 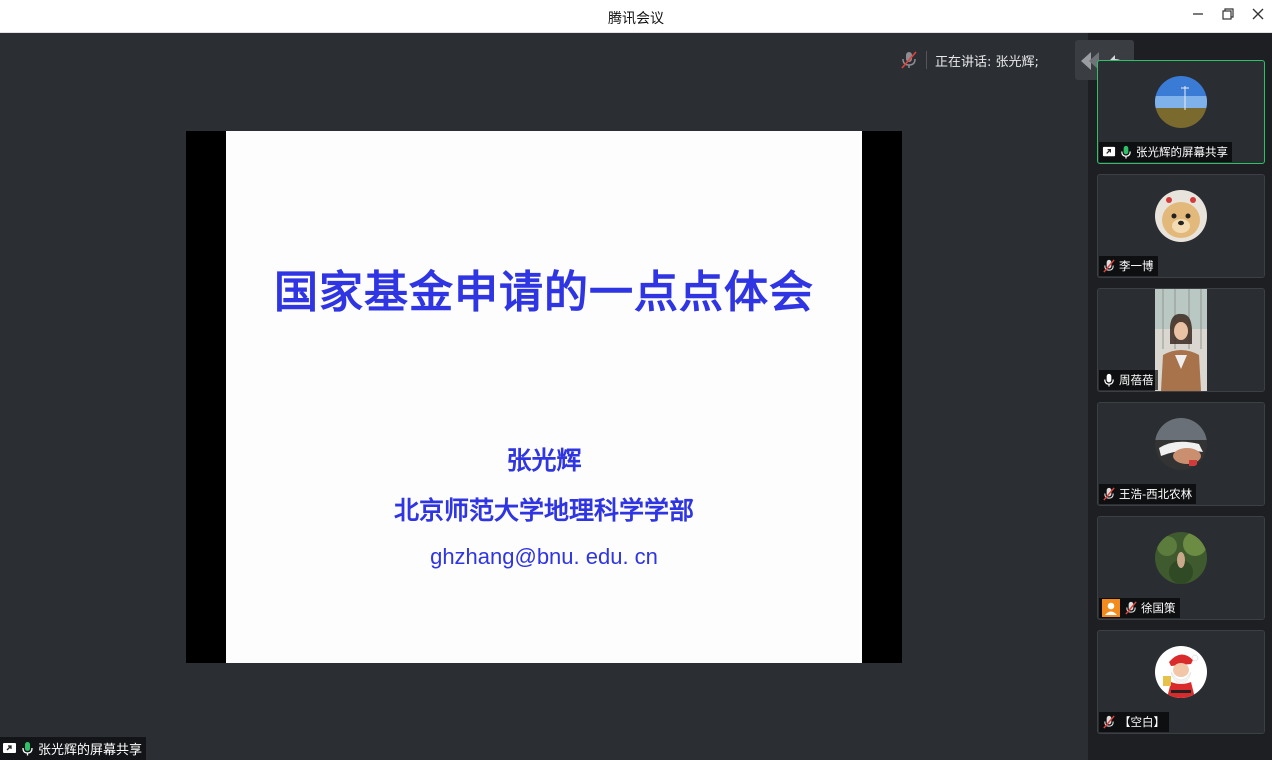 What do you see at coordinates (544, 460) in the screenshot?
I see `slide-author: 张光辉` at bounding box center [544, 460].